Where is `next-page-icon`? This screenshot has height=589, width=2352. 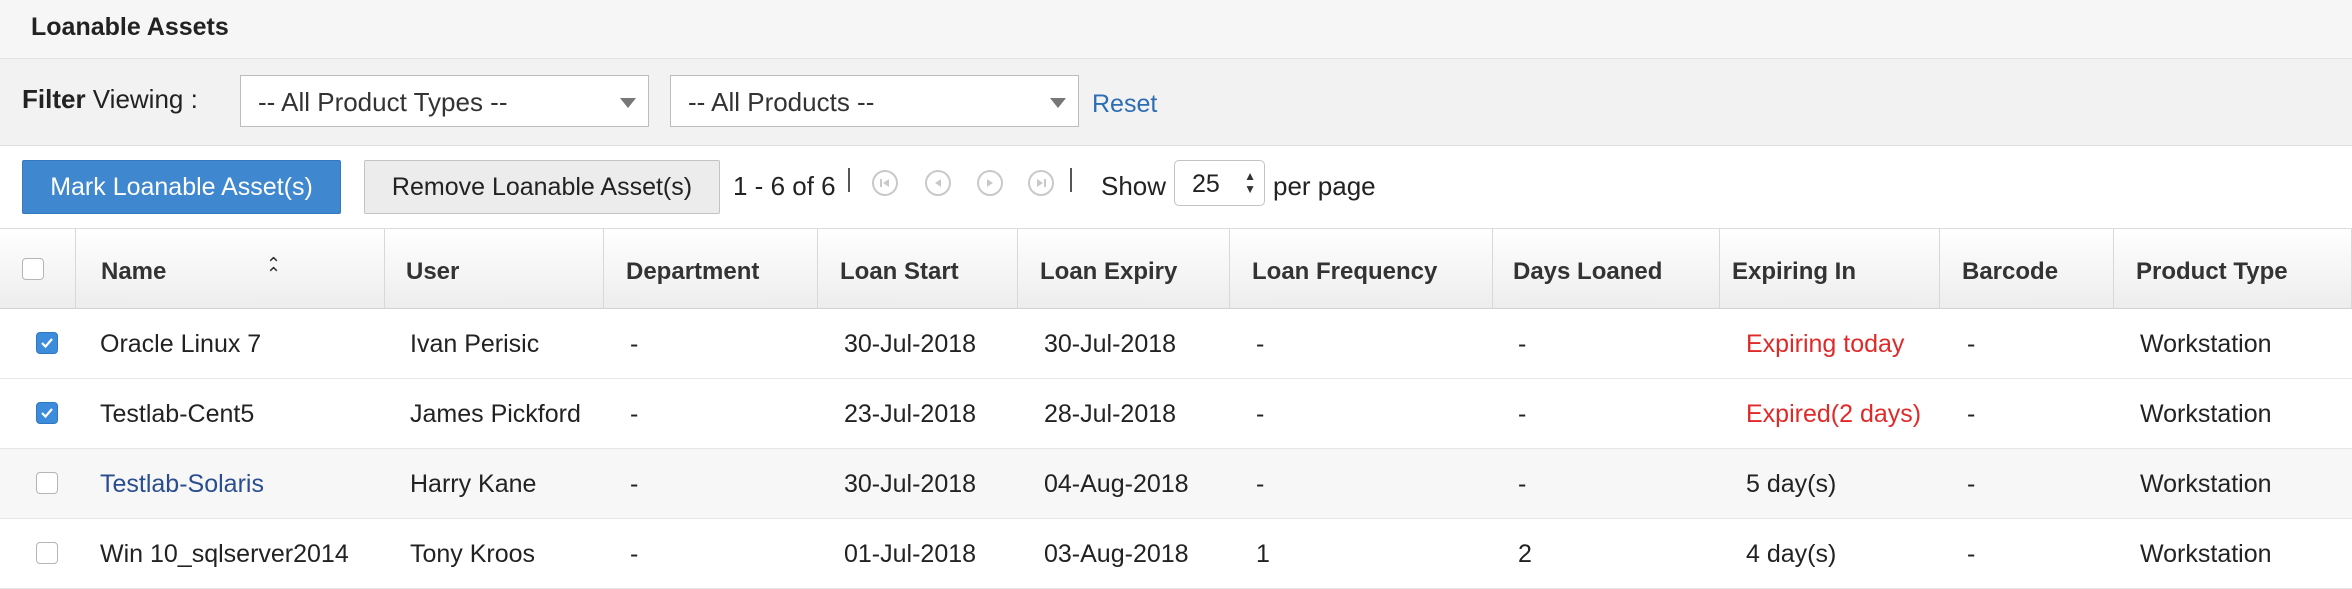
next-page-icon is located at coordinates (990, 183).